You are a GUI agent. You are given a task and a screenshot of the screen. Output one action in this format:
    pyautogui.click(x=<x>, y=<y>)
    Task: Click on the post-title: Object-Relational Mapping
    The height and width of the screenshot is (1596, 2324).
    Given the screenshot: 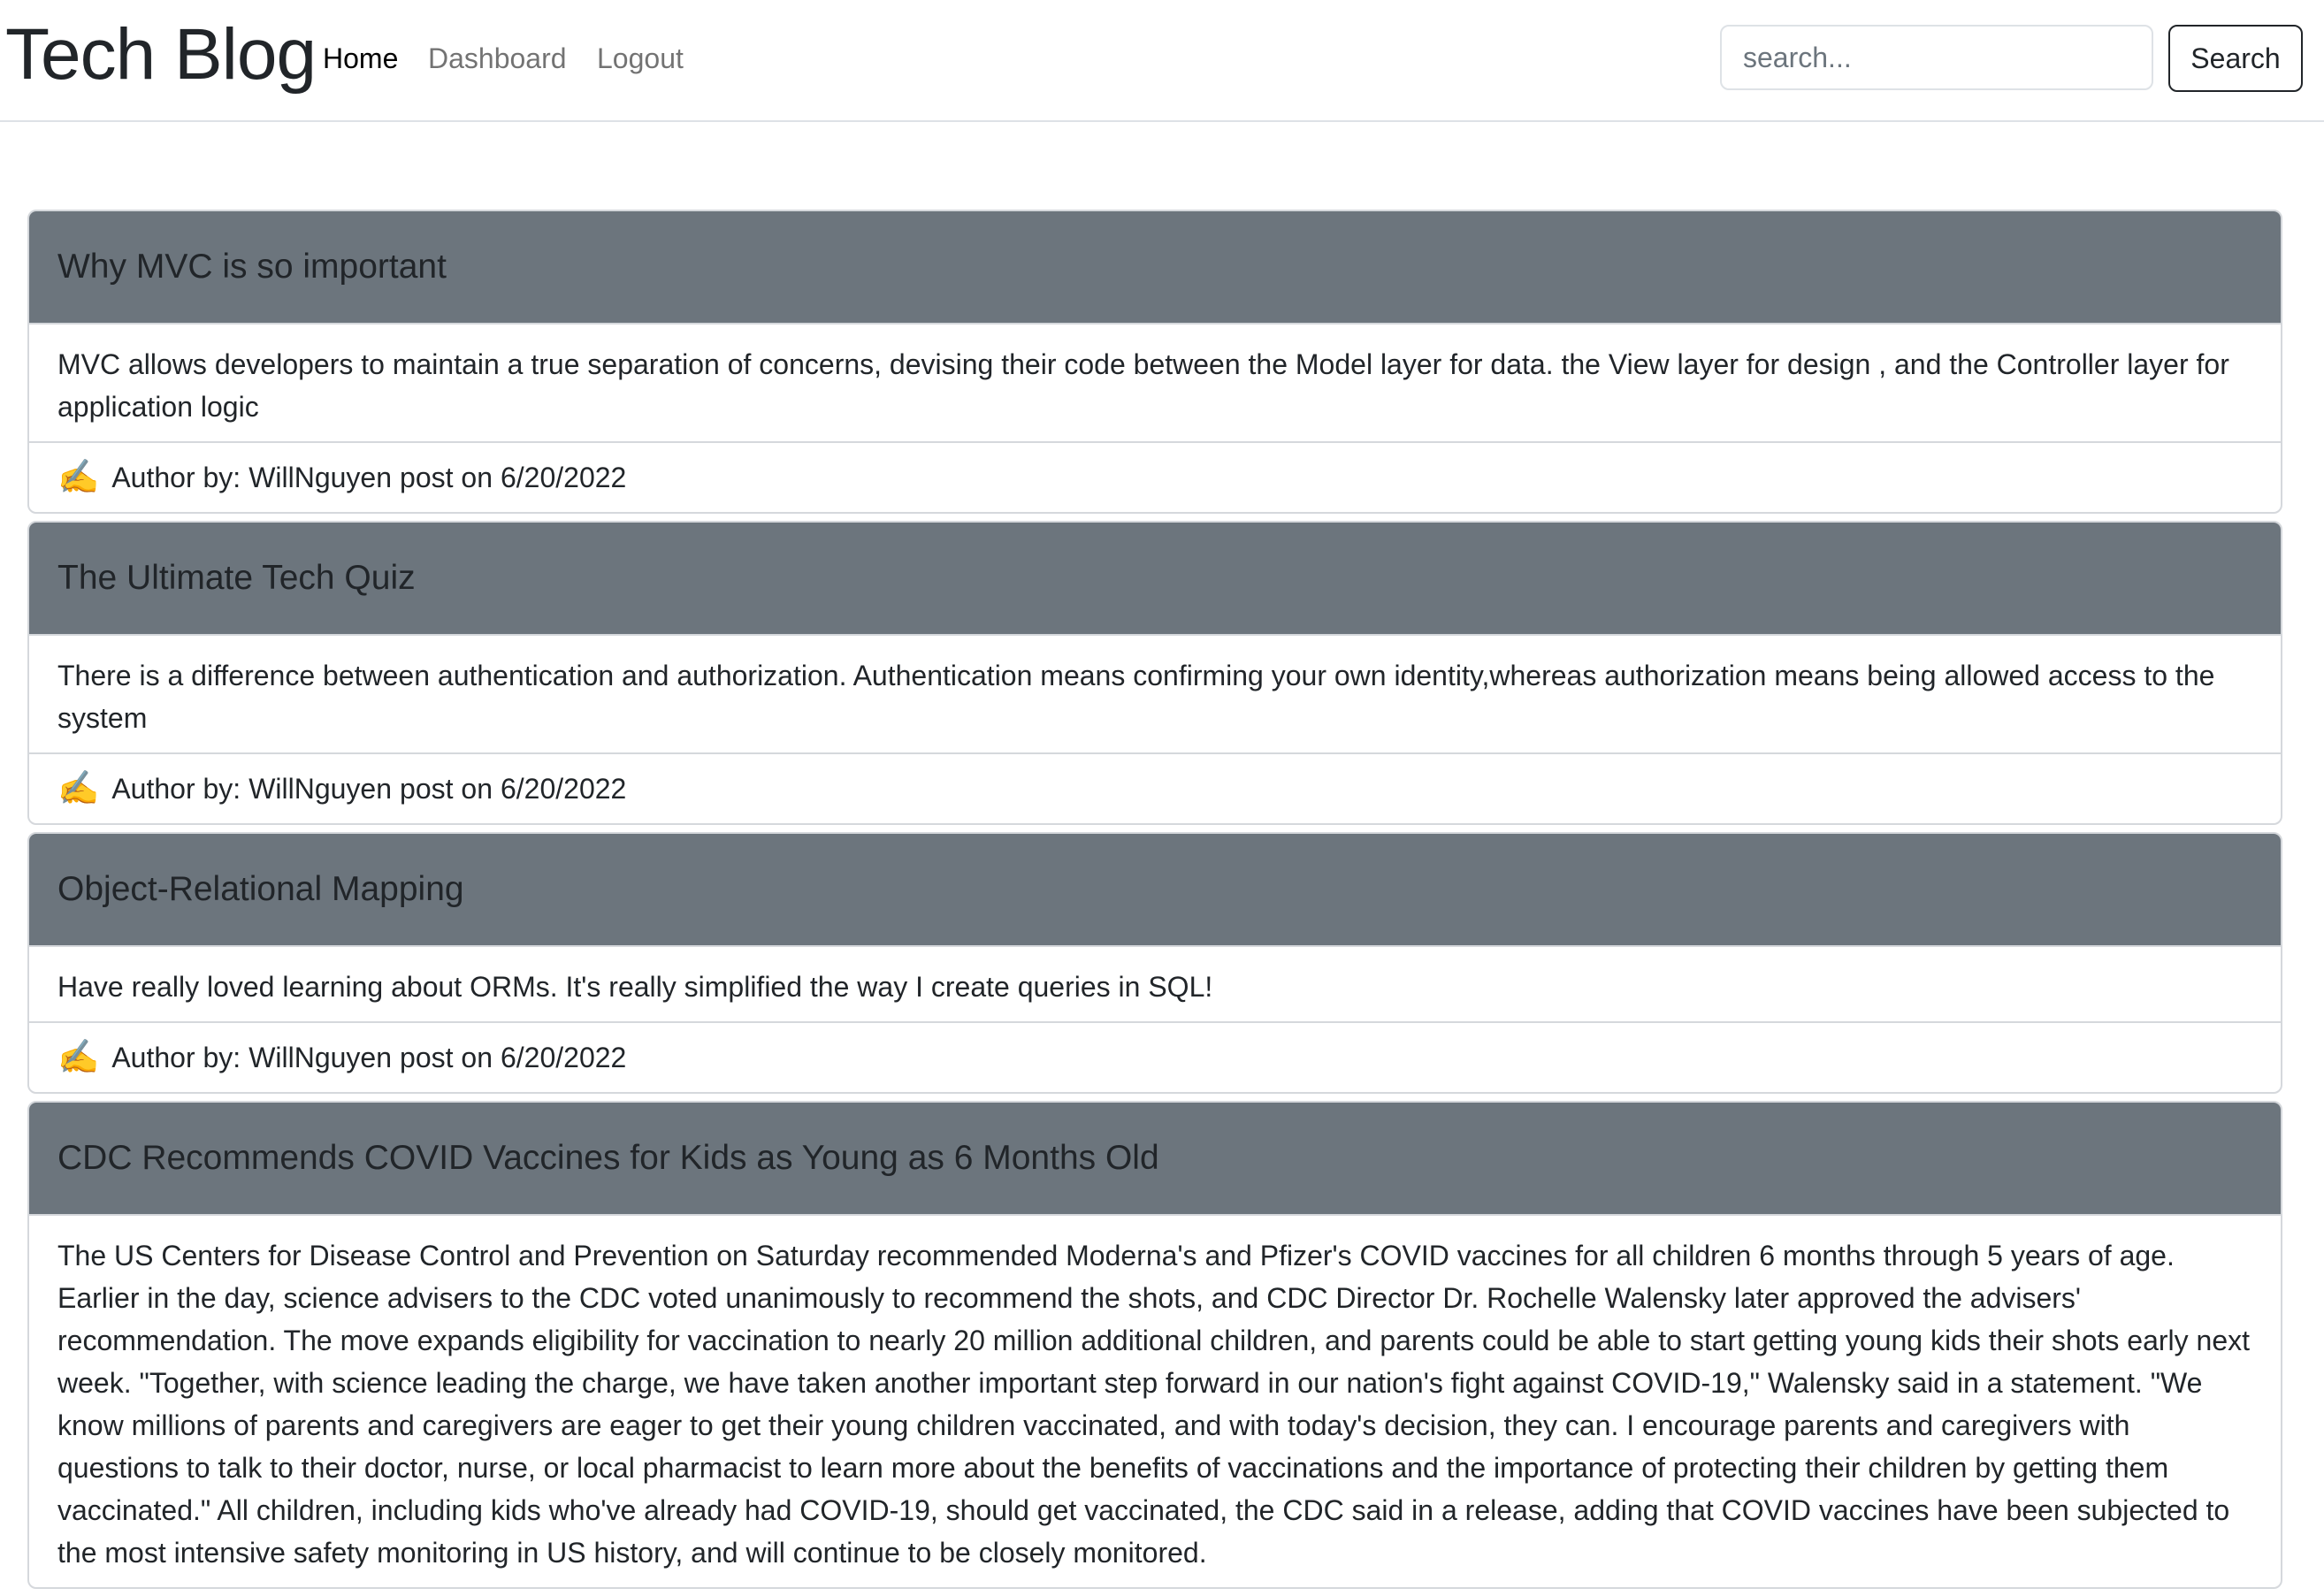 What is the action you would take?
    pyautogui.click(x=260, y=889)
    